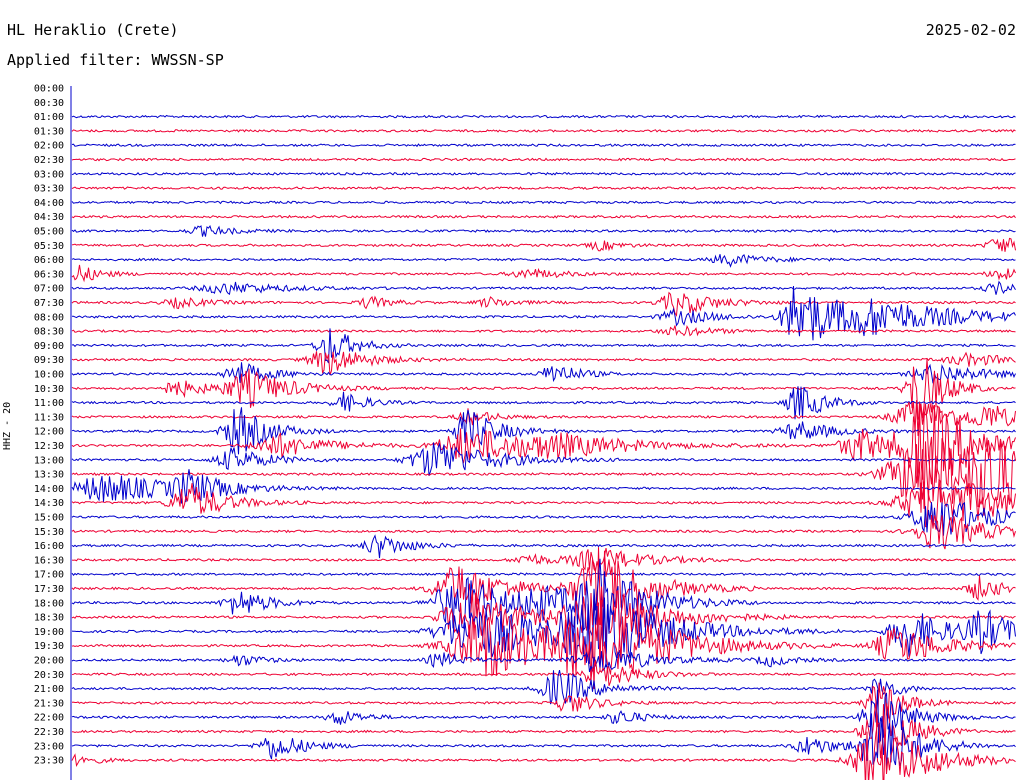  Describe the element at coordinates (49, 661) in the screenshot. I see `time-label: 20:00` at that location.